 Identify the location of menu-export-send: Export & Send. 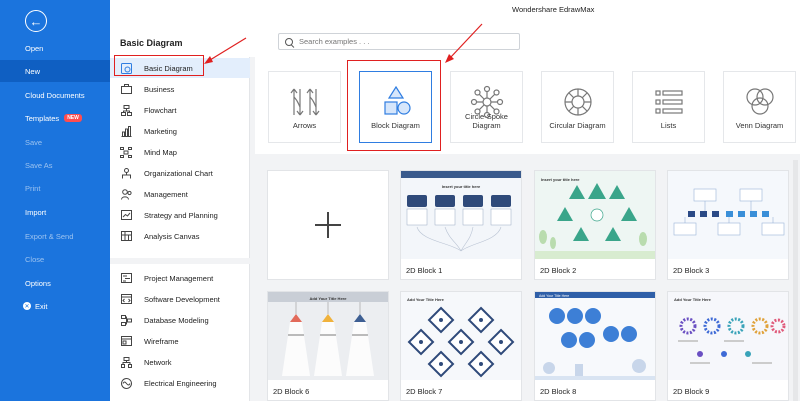
(55, 236).